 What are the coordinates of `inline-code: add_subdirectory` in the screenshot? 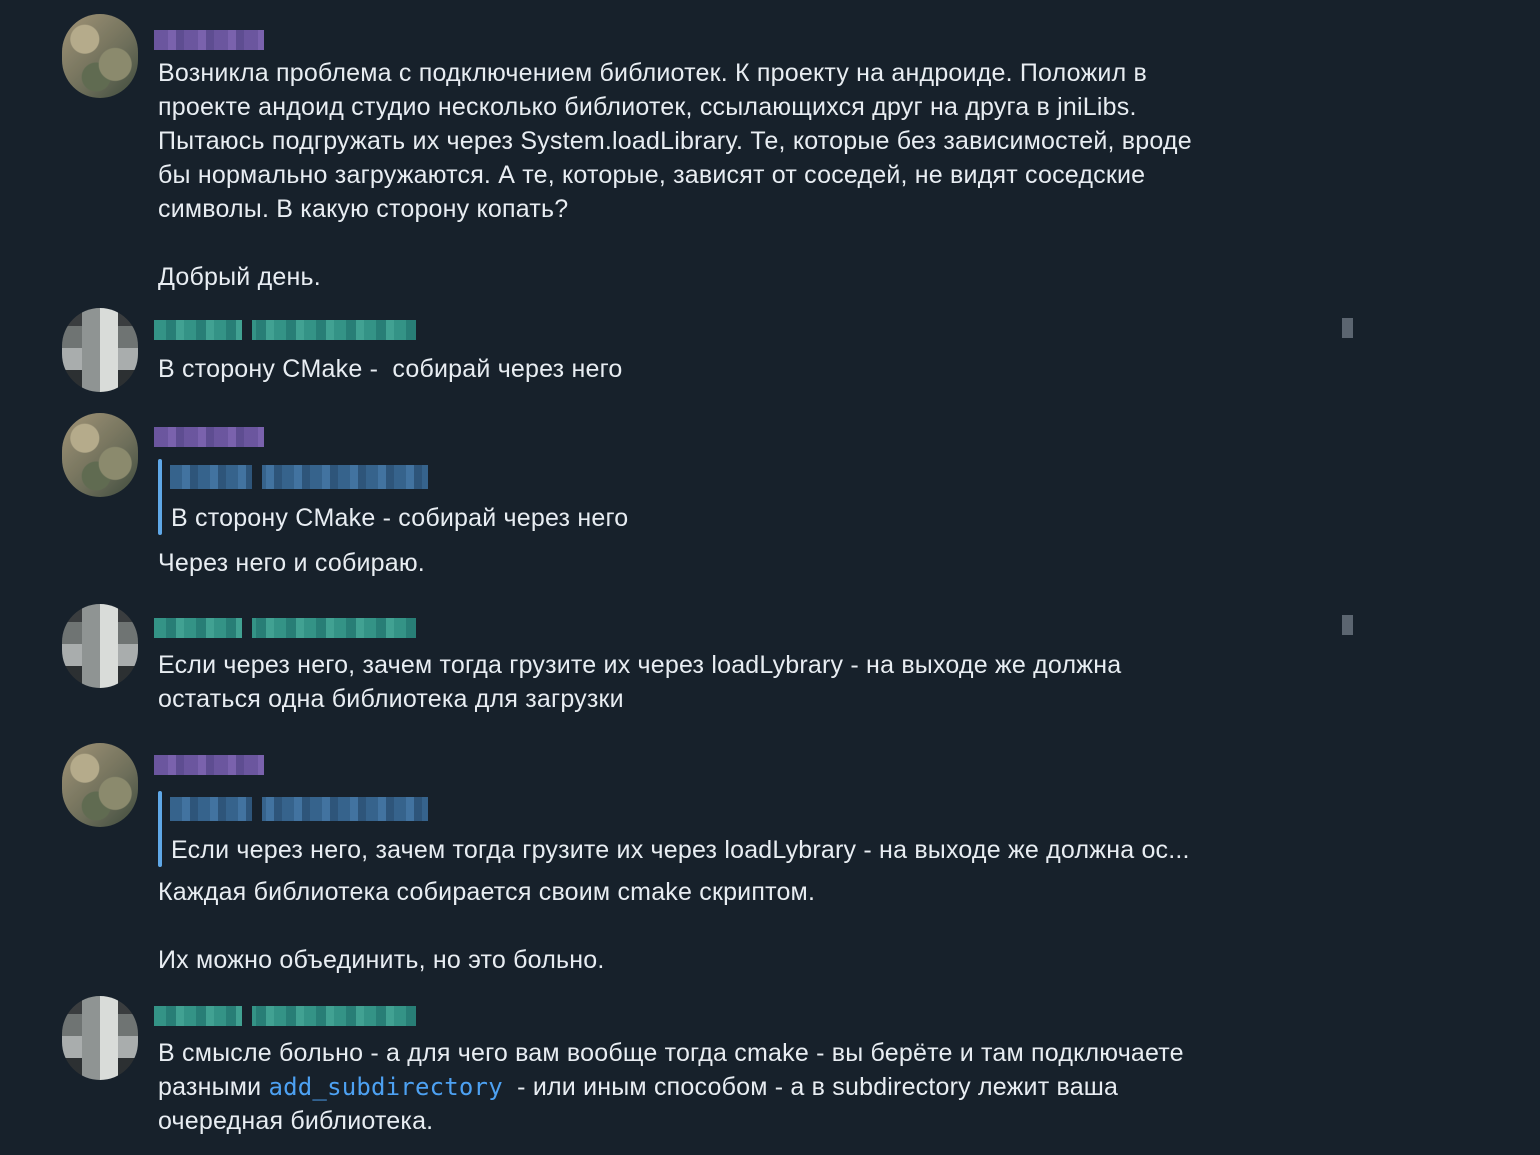 It's located at (385, 1087).